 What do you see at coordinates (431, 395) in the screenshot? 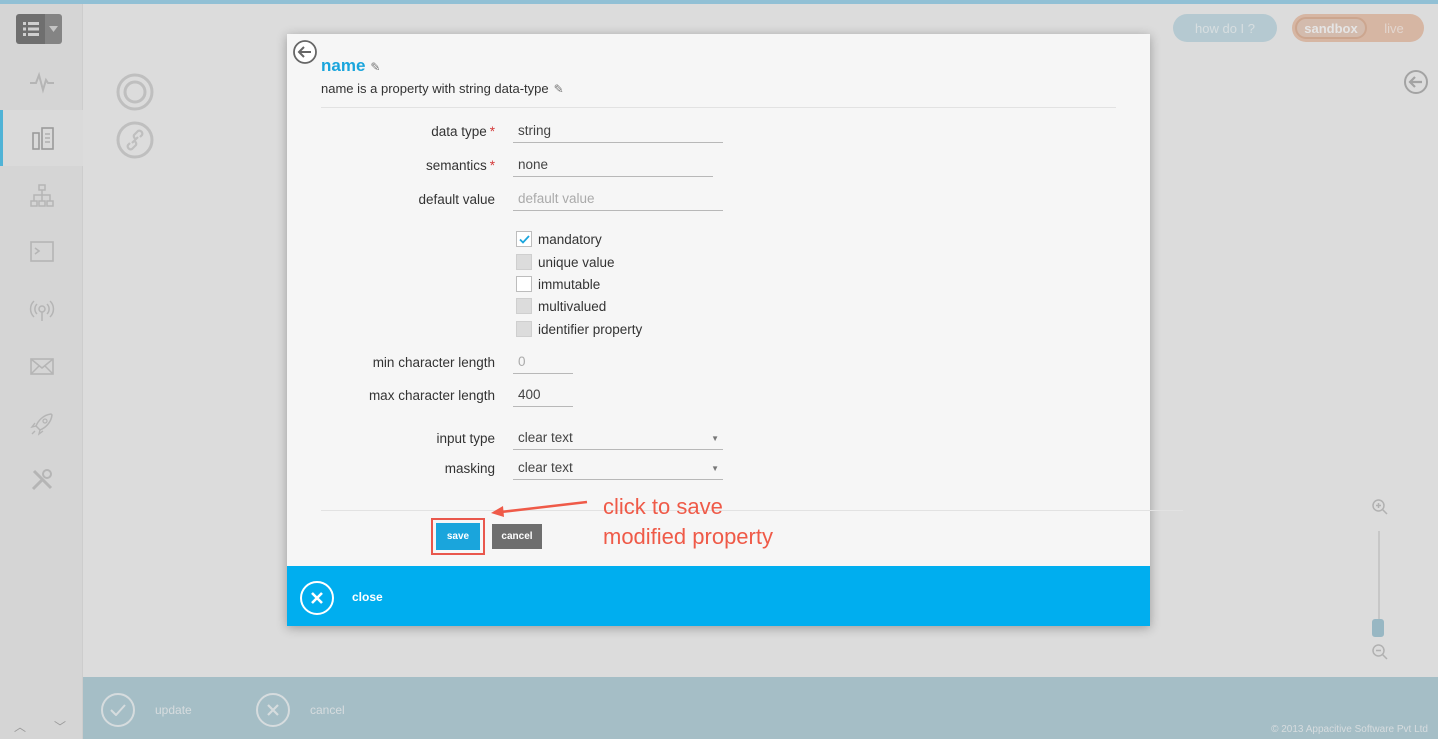
I see `max-length-label: max character length` at bounding box center [431, 395].